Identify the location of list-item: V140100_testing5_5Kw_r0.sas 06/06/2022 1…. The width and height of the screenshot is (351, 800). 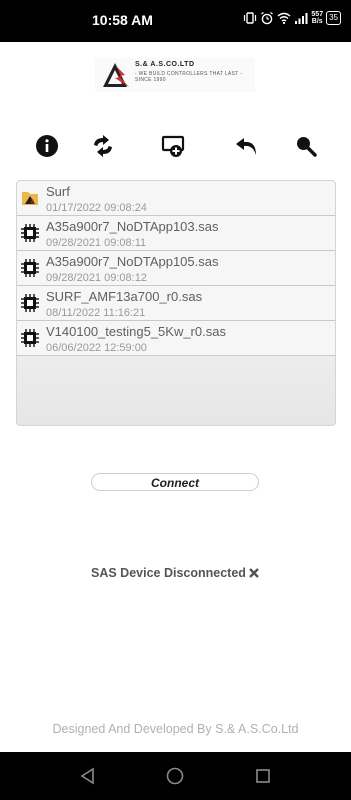
(176, 338).